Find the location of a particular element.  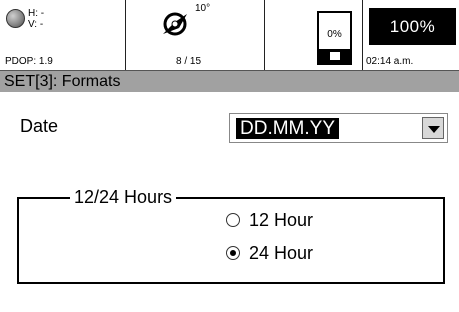

satellite-count: 8 / 15 is located at coordinates (189, 61).